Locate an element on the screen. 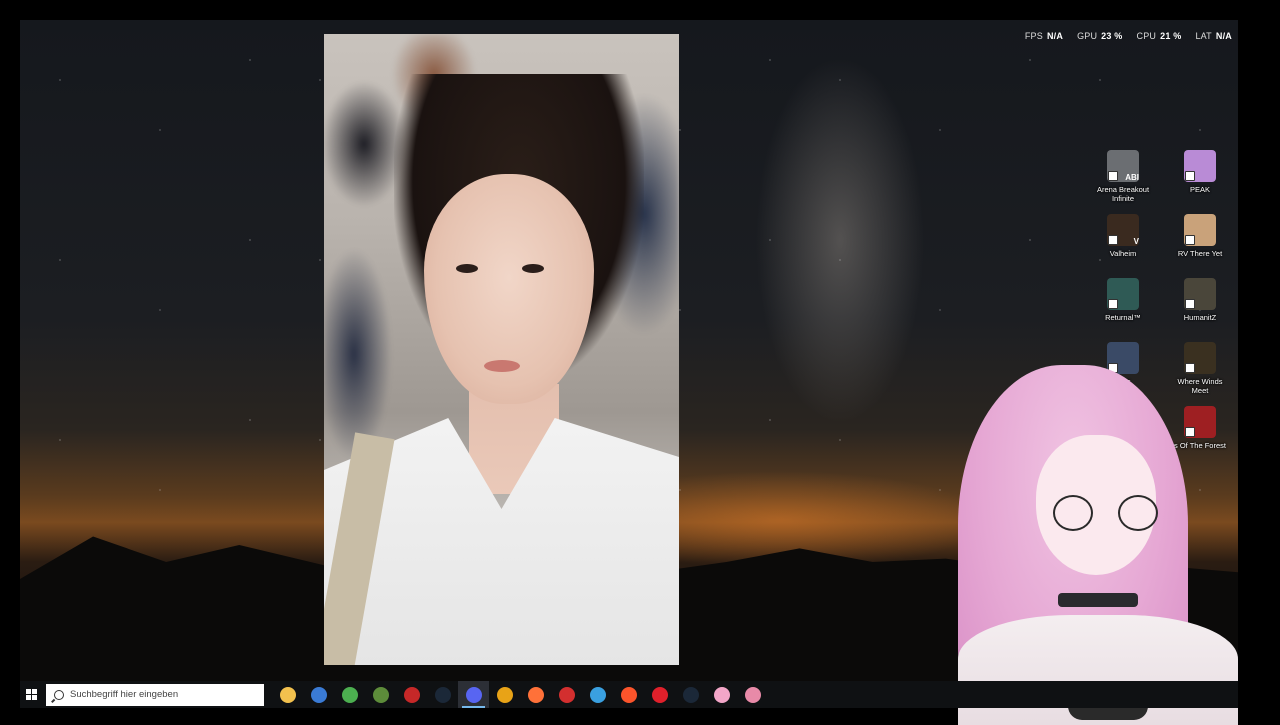  steam-icon is located at coordinates (442, 694).